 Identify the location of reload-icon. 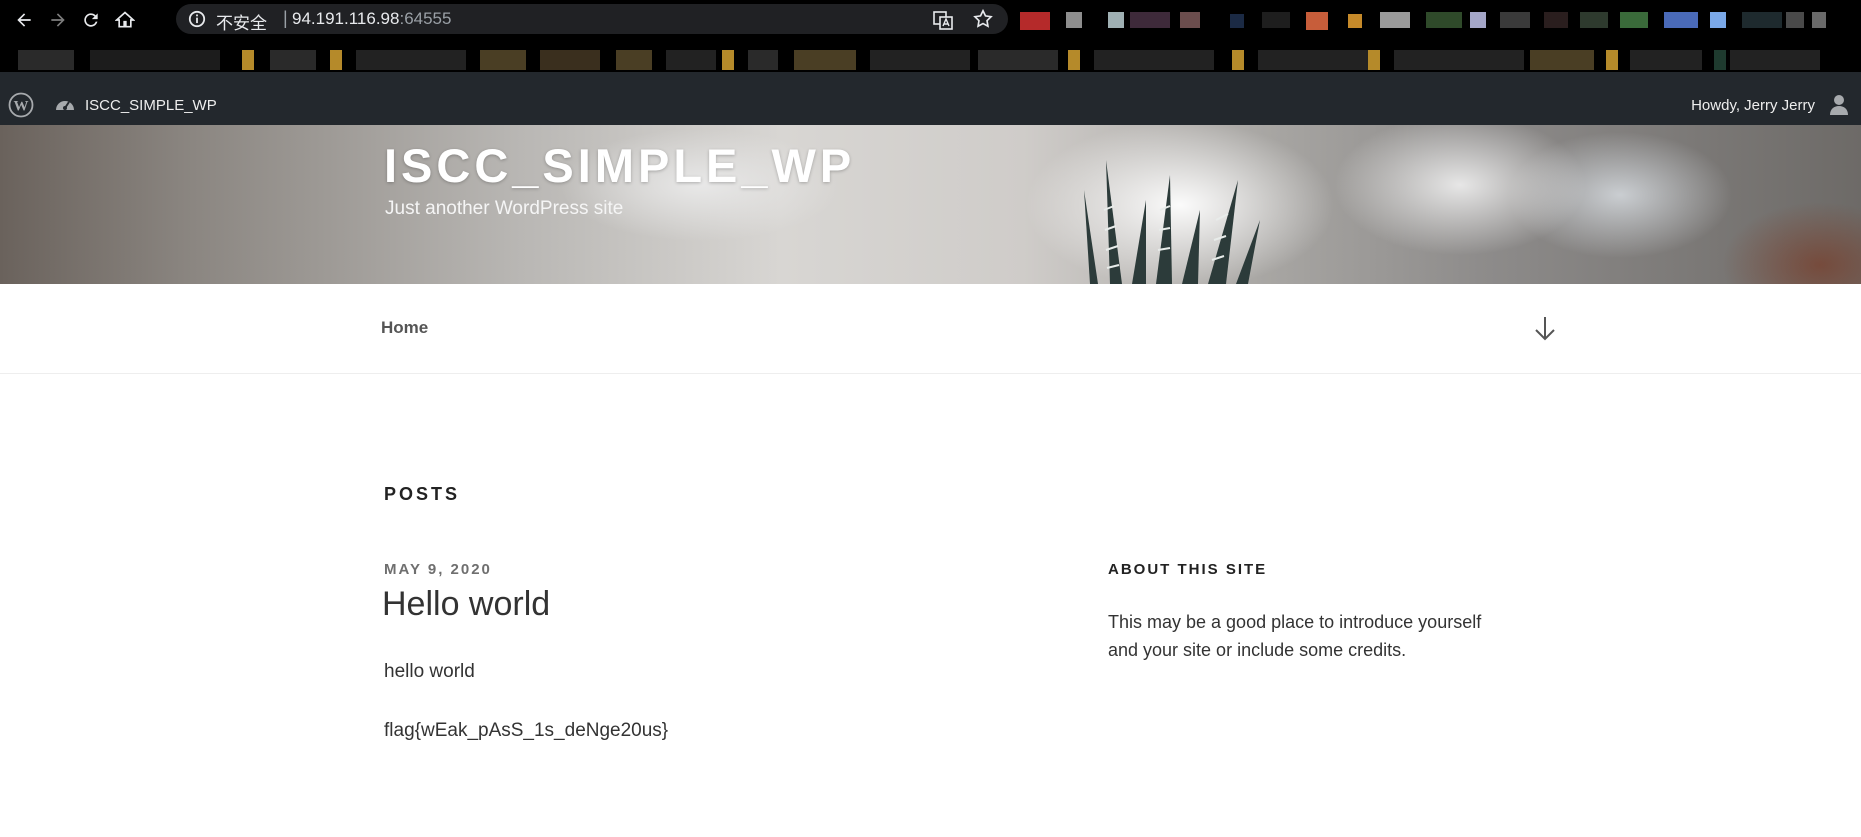
(91, 20).